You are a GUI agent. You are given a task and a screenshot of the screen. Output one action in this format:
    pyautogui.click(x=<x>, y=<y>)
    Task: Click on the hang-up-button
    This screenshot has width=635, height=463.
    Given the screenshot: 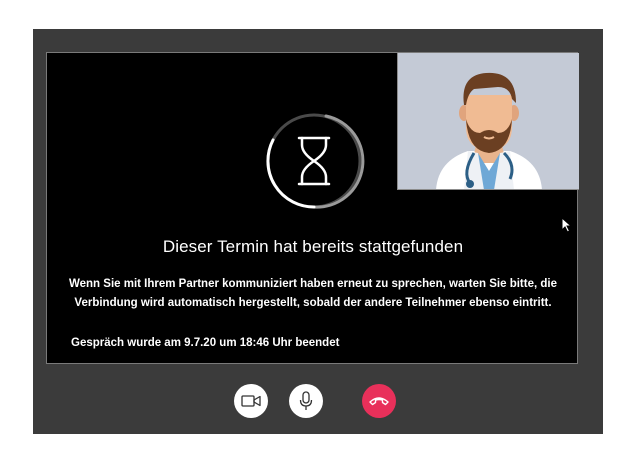 What is the action you would take?
    pyautogui.click(x=379, y=401)
    